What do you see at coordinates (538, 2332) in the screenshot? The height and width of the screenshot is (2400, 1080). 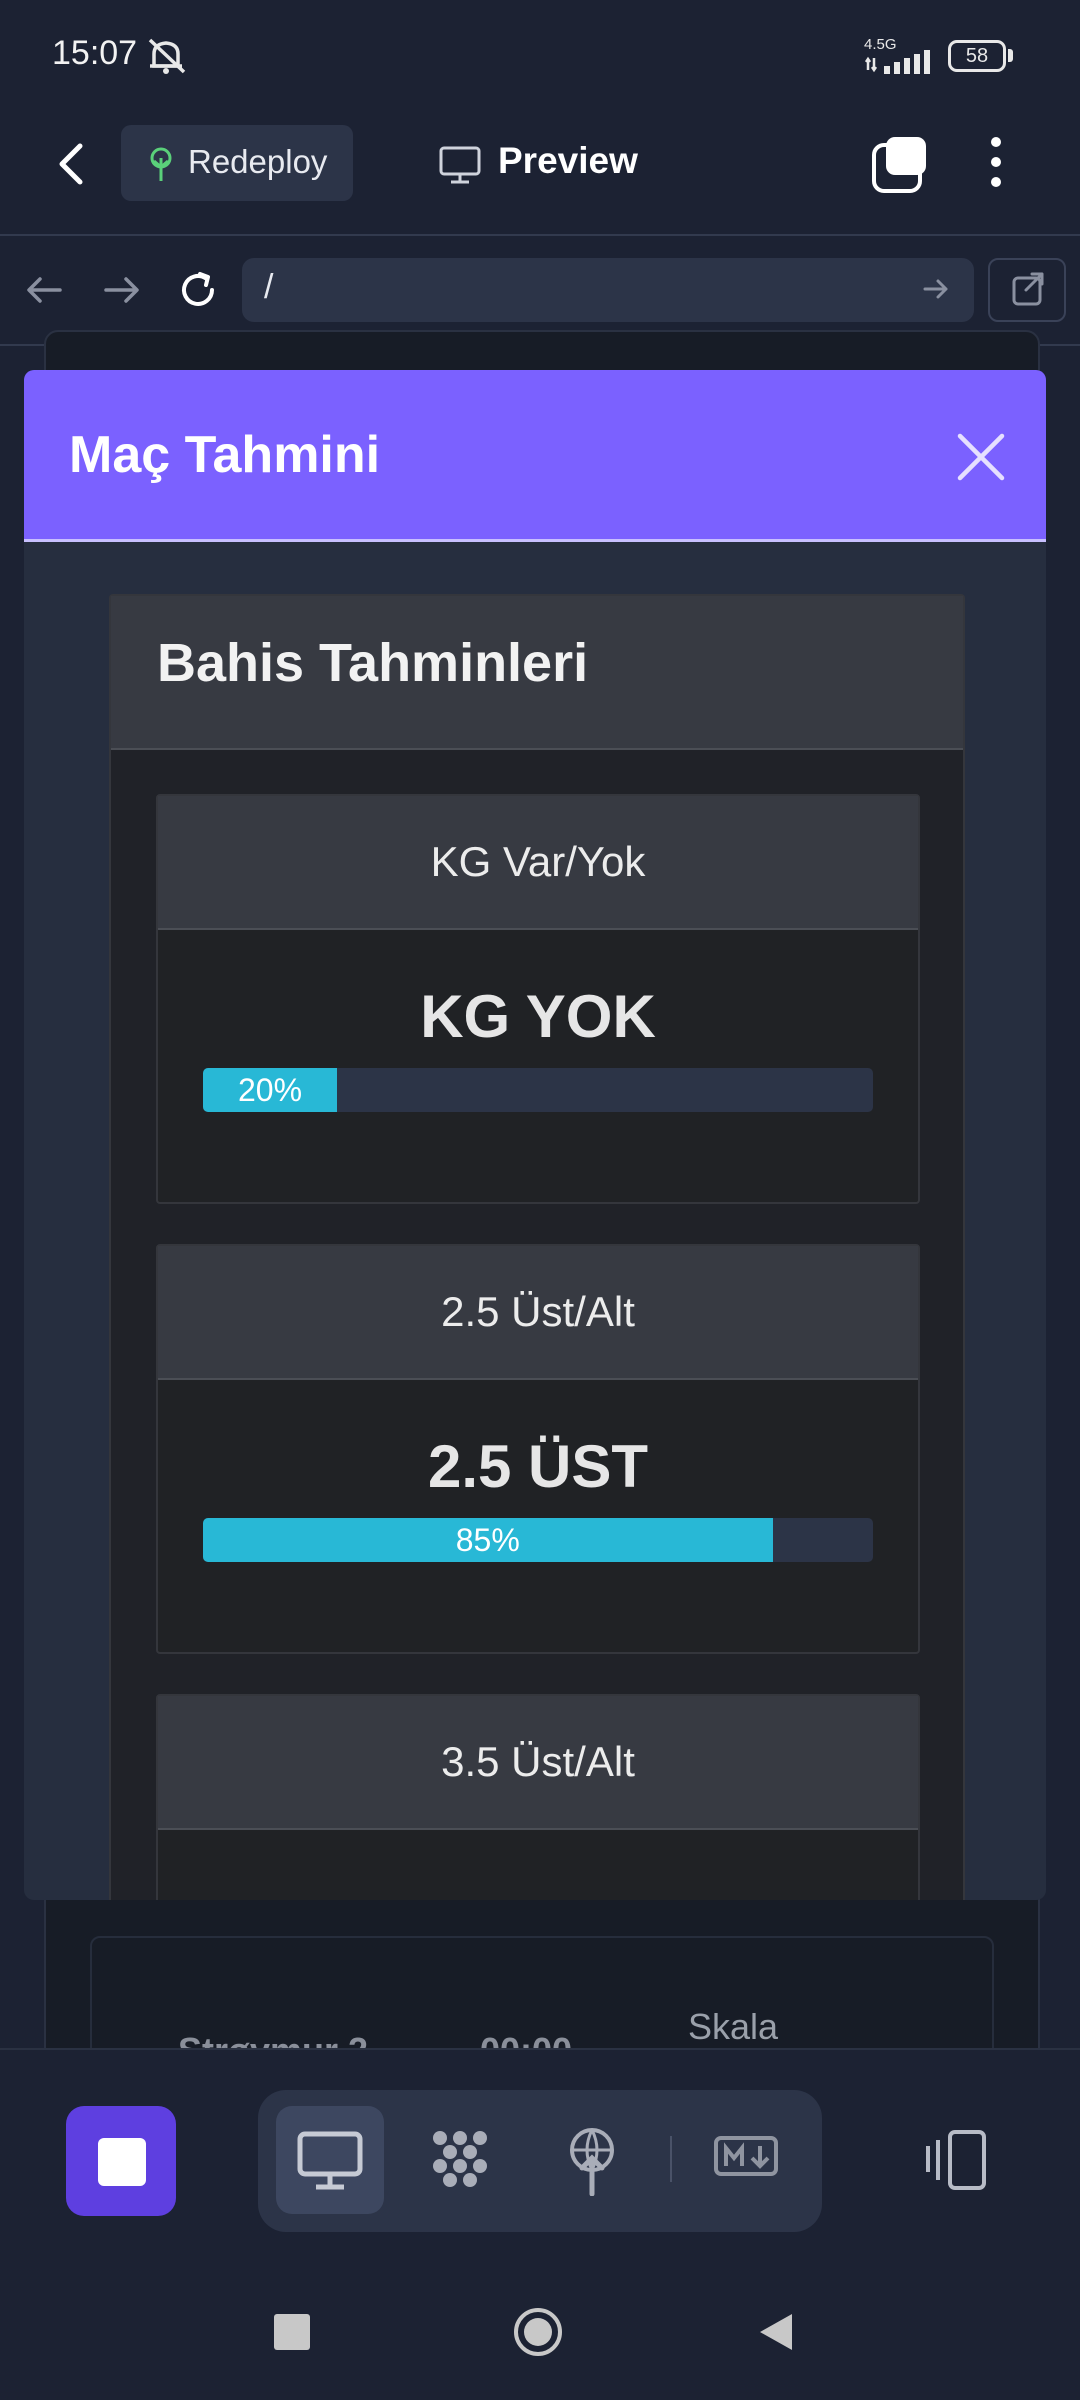 I see `home-icon` at bounding box center [538, 2332].